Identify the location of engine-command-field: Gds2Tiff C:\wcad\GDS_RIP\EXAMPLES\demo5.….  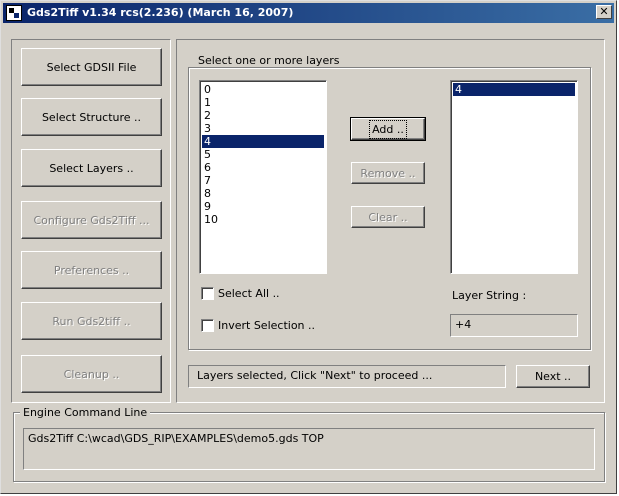
(309, 449).